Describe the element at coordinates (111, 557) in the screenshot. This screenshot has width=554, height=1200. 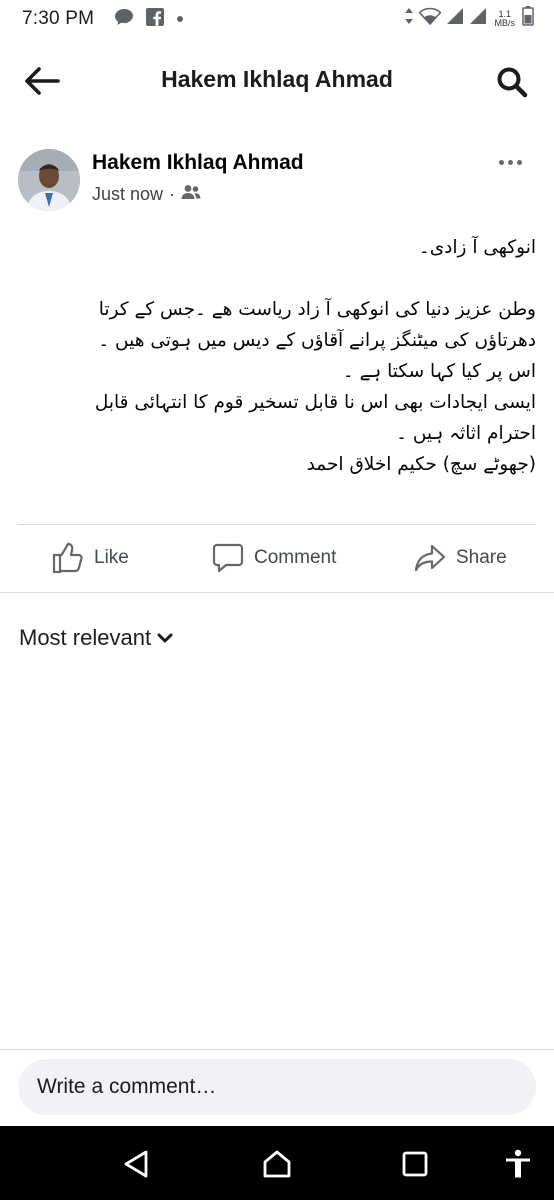
I see `like-label: Like` at that location.